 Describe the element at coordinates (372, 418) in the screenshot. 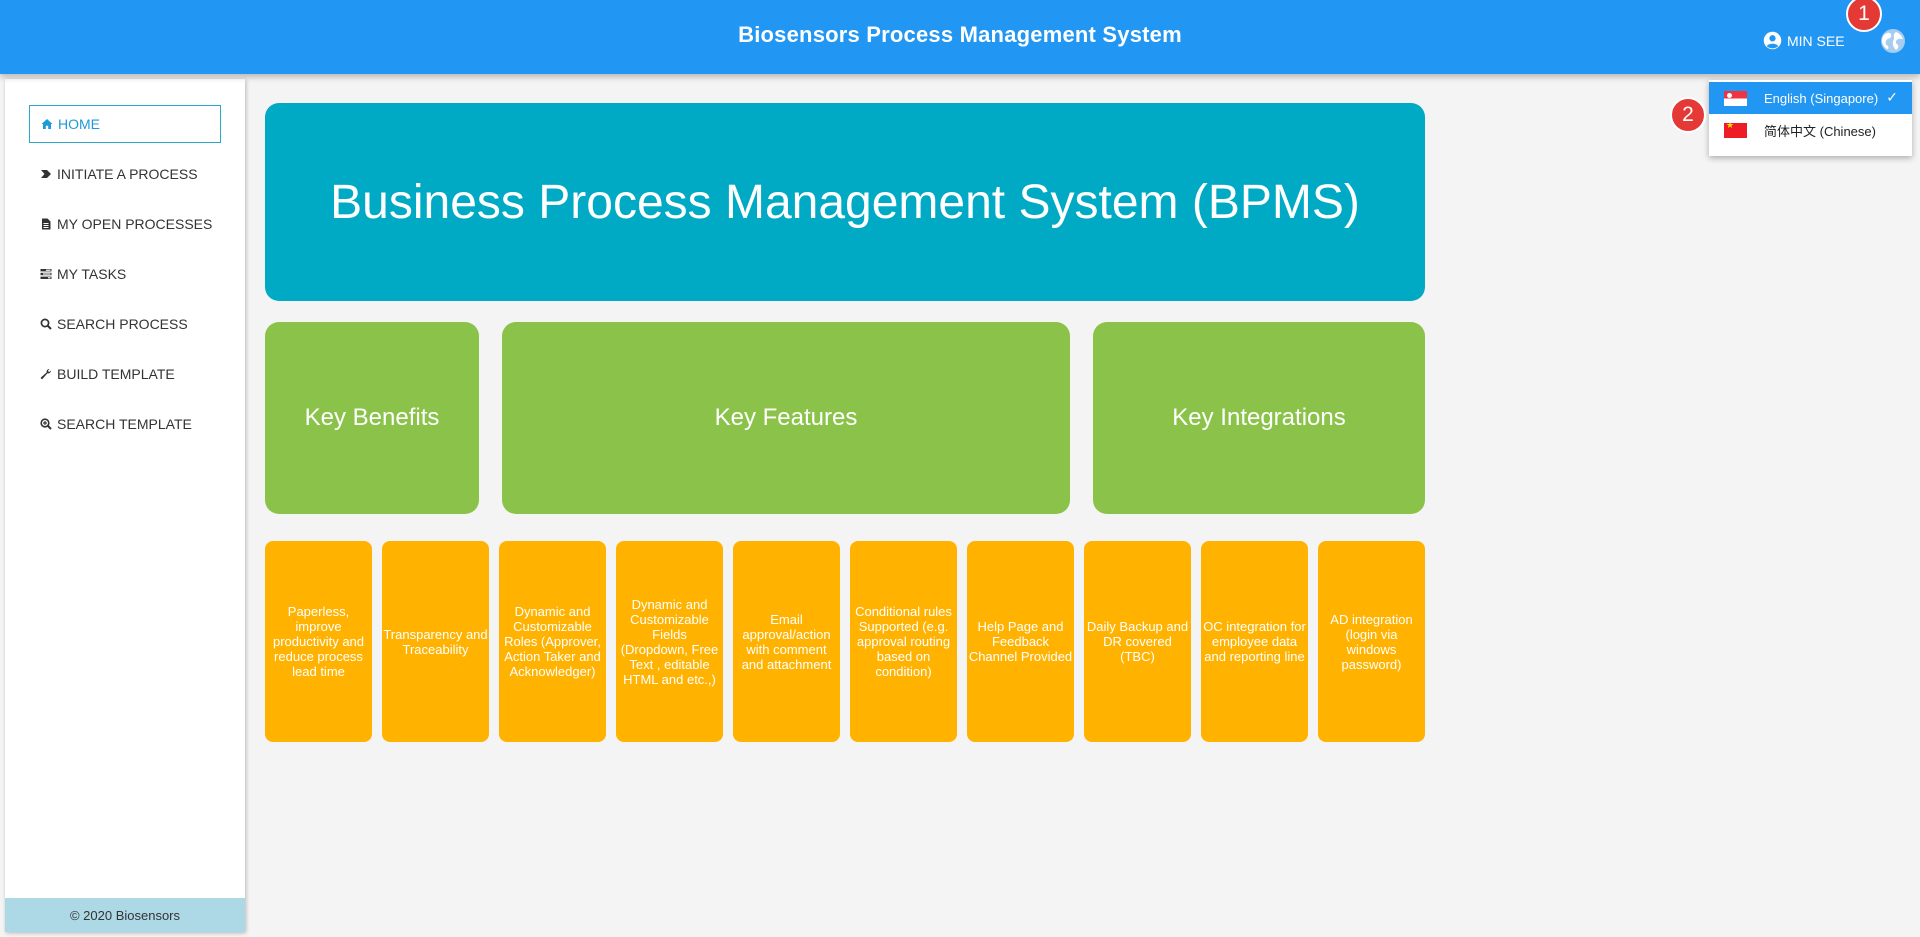

I see `key-benefits-box: Key Benefits` at that location.